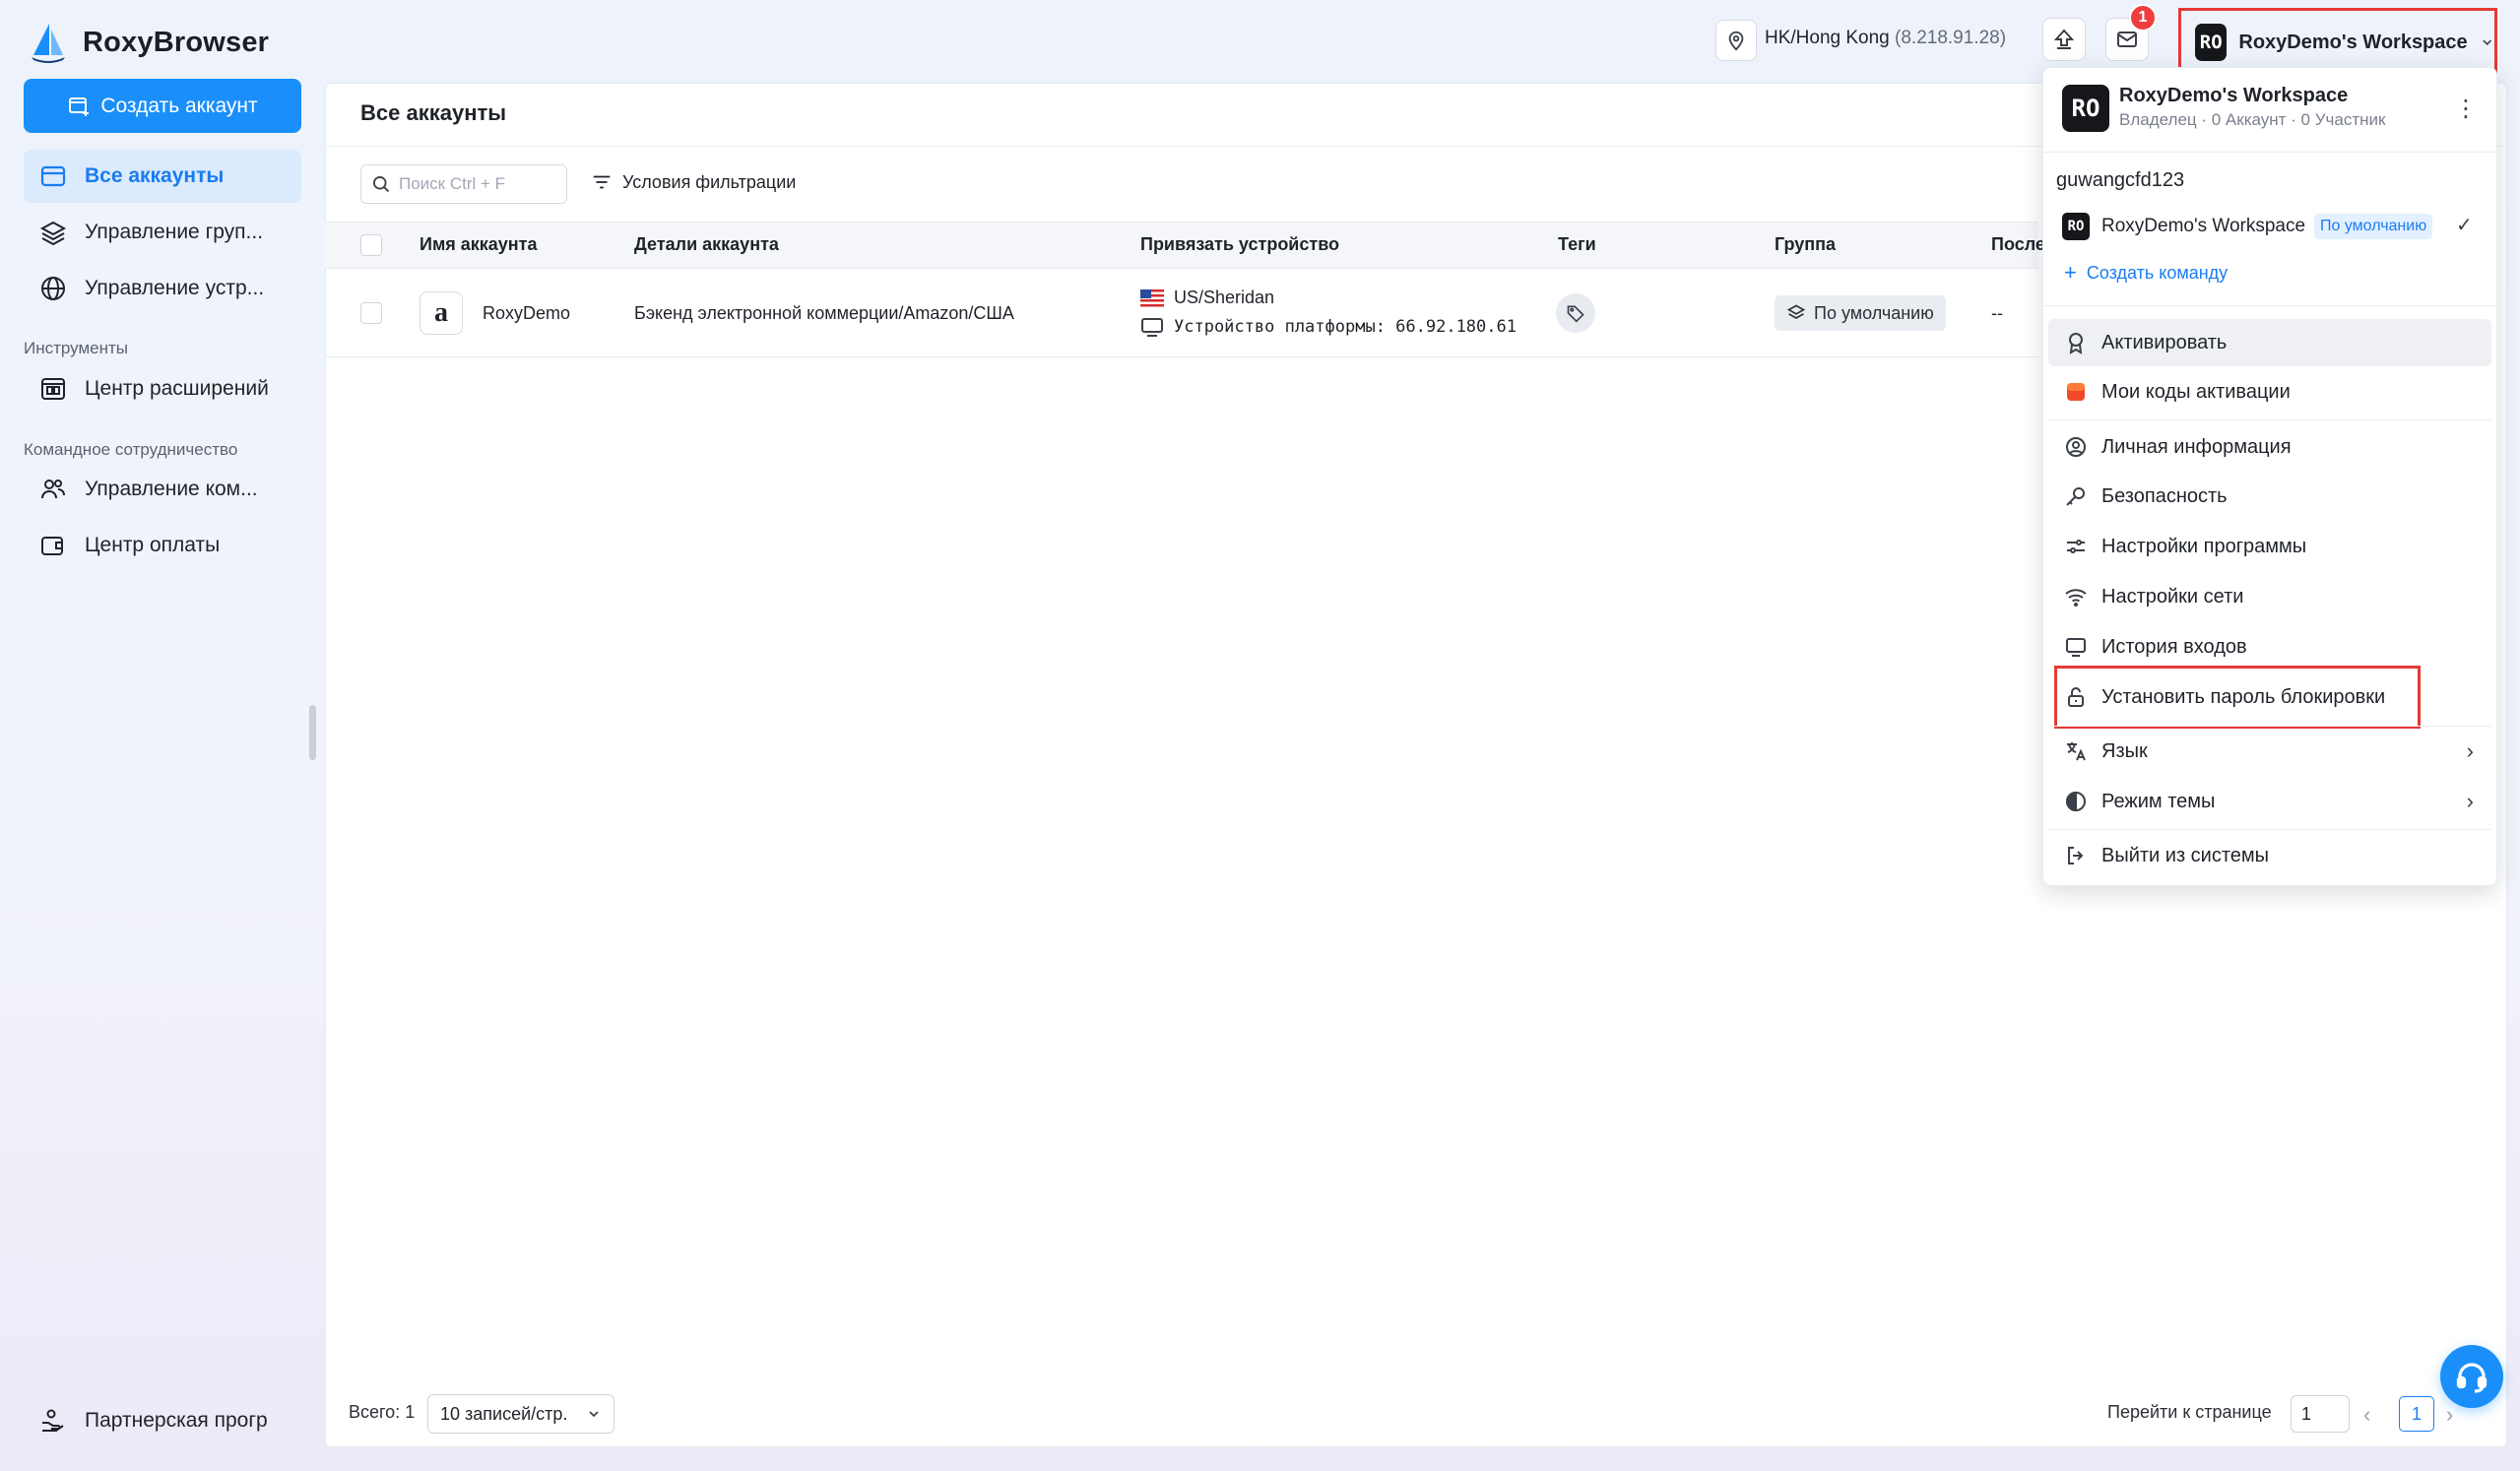 Image resolution: width=2520 pixels, height=1471 pixels. Describe the element at coordinates (2269, 751) in the screenshot. I see `menu-item-language: Язык ›` at that location.